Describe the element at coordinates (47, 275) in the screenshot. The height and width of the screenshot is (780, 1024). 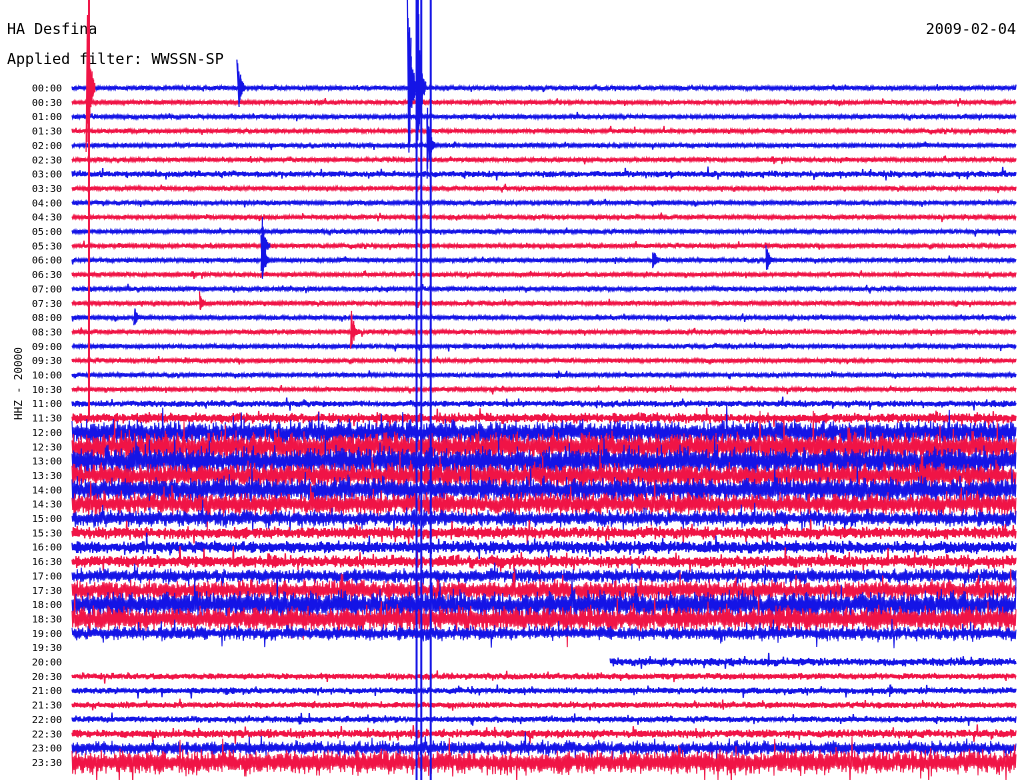
I see `time-tick-label: 06:30` at that location.